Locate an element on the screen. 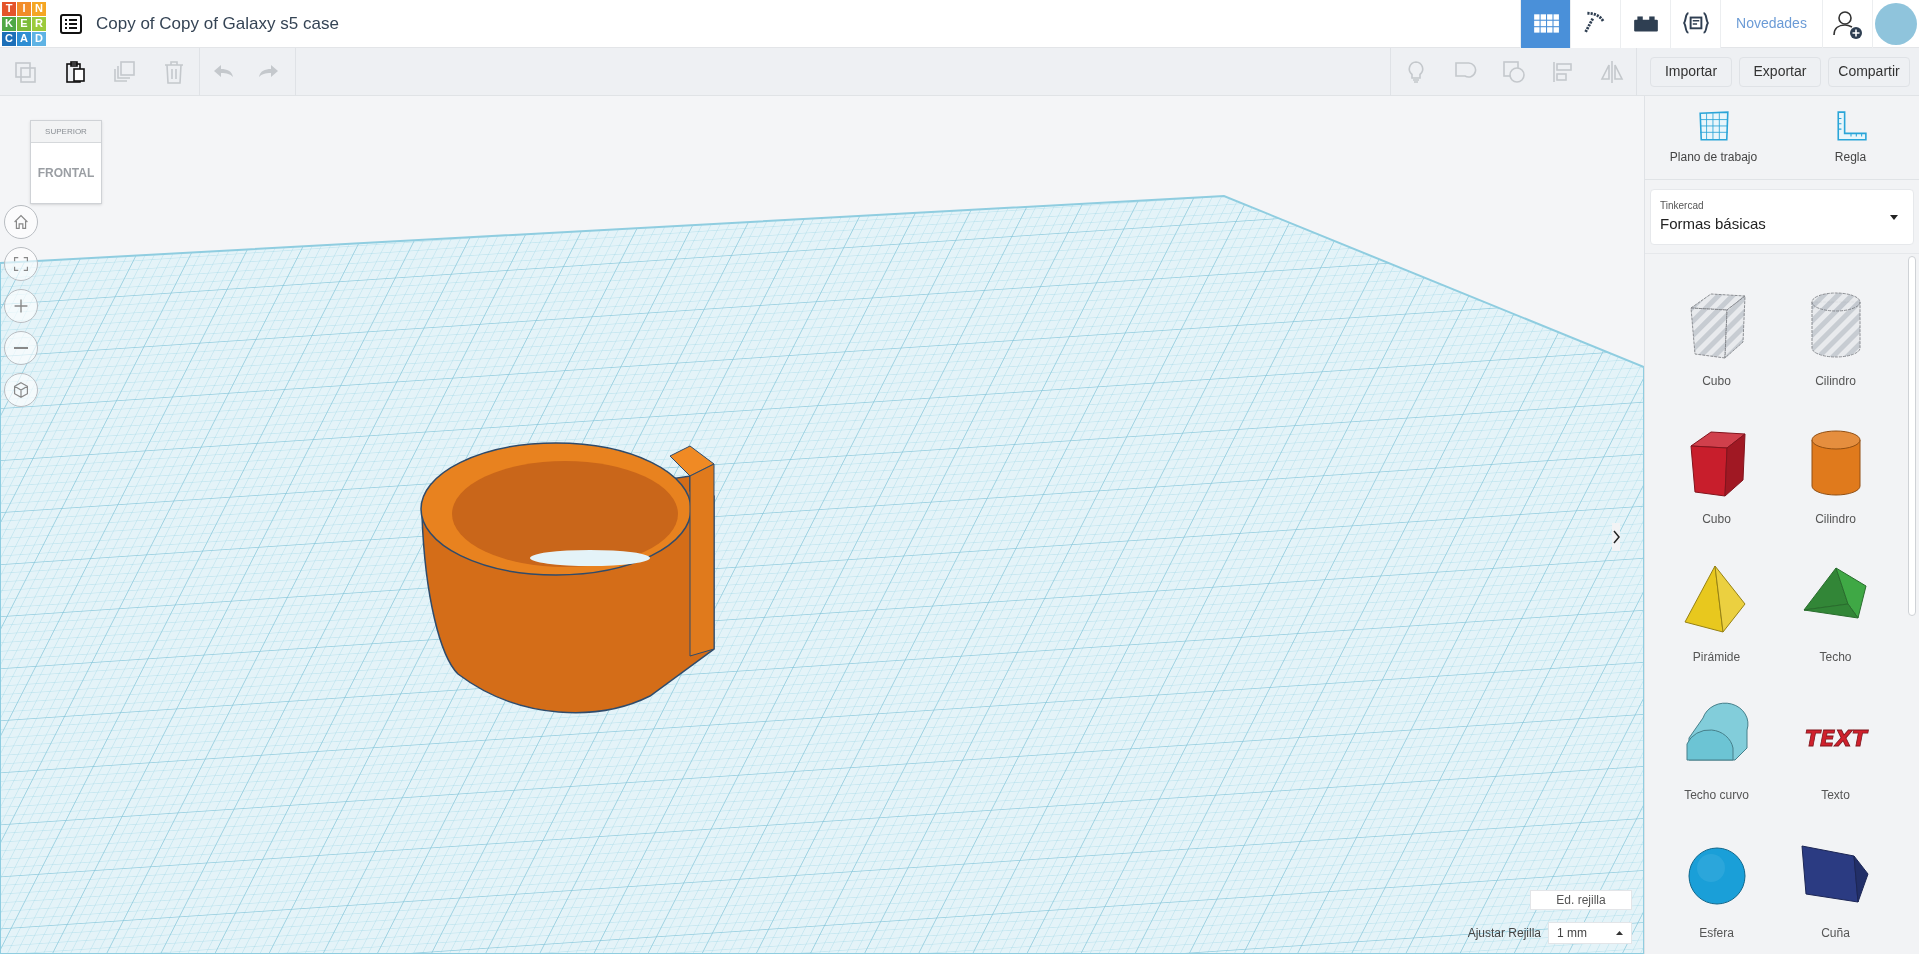  logo-tile: R is located at coordinates (39, 23).